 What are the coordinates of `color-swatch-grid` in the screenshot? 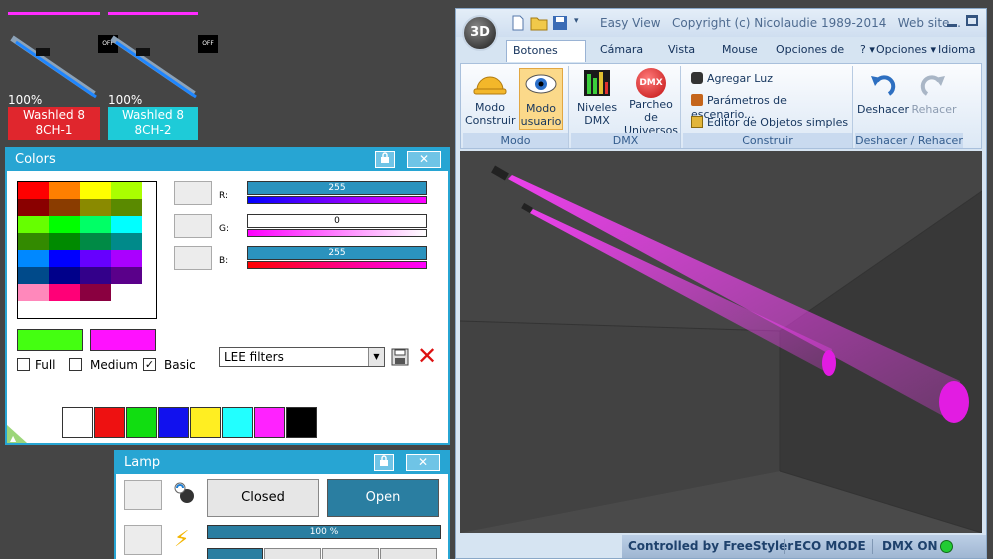 It's located at (87, 250).